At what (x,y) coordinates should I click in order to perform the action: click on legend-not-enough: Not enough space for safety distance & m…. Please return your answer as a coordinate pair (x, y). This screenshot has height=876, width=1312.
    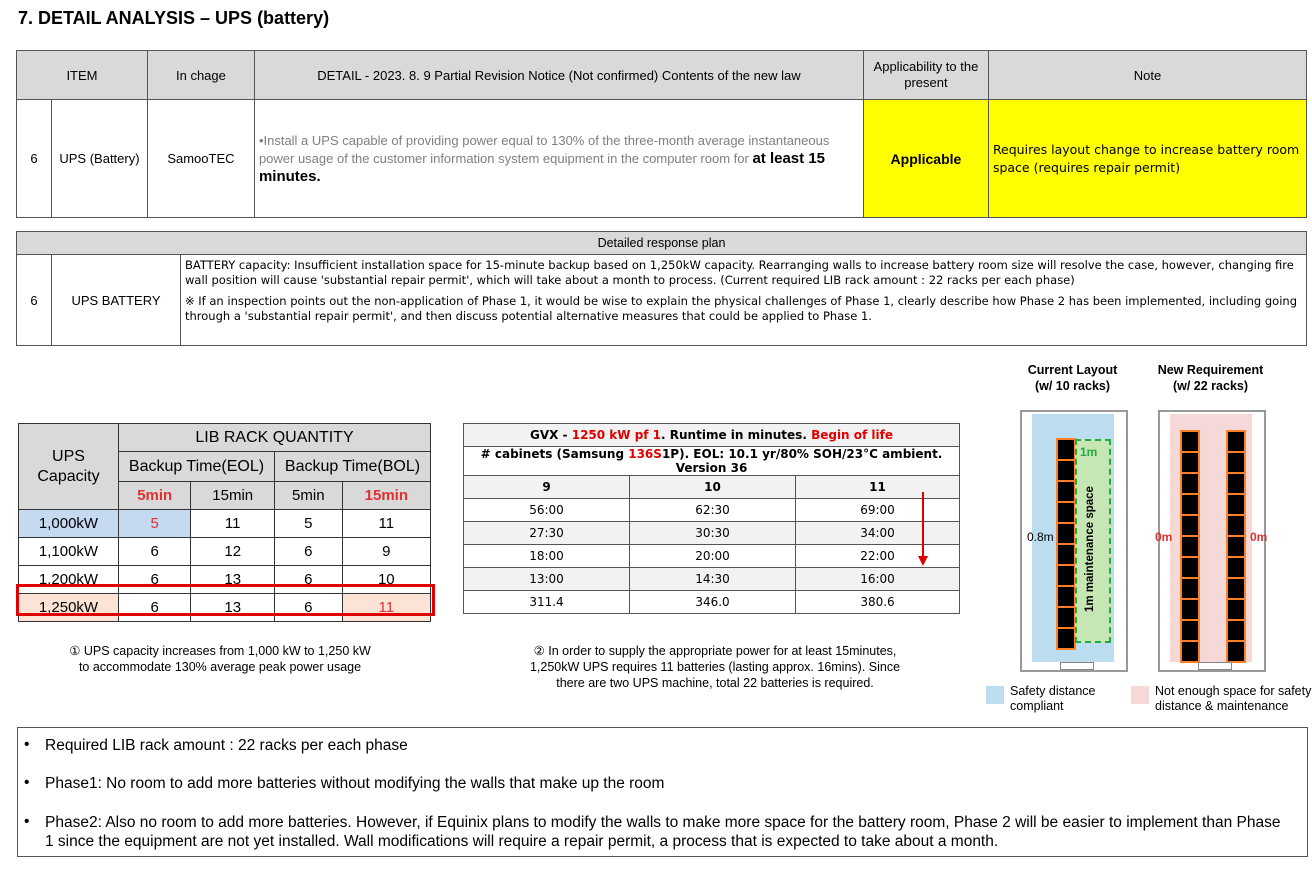
    Looking at the image, I should click on (1233, 699).